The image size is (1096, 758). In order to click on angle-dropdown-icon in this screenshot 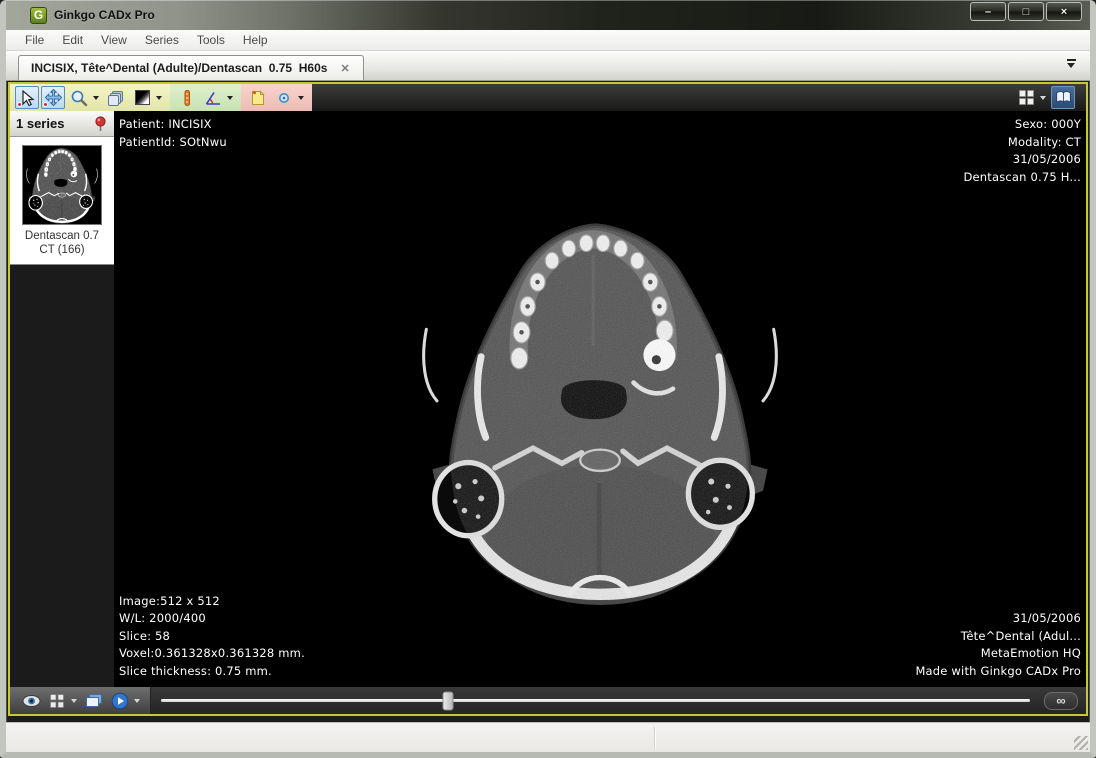, I will do `click(230, 97)`.